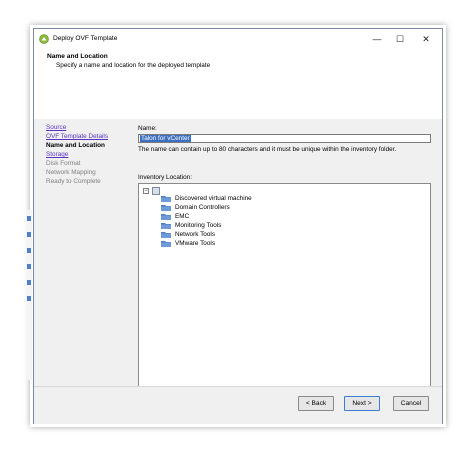 This screenshot has width=474, height=453. Describe the element at coordinates (146, 191) in the screenshot. I see `collapse-icon: −` at that location.